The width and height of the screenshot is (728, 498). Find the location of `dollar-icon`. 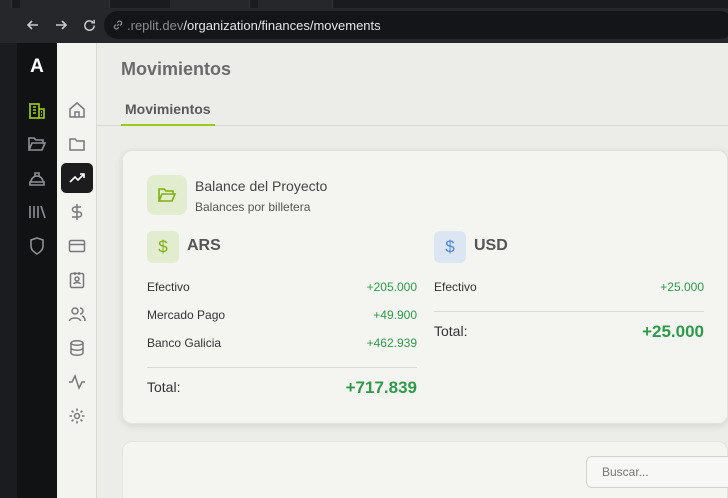

dollar-icon is located at coordinates (77, 212).